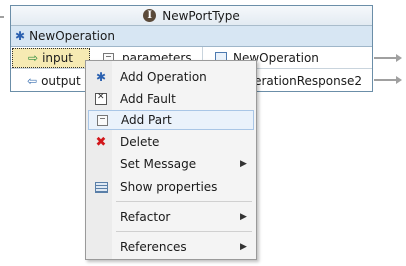 The height and width of the screenshot is (266, 406). I want to click on menu-item-add-operation: ✱ Add Operation, so click(171, 77).